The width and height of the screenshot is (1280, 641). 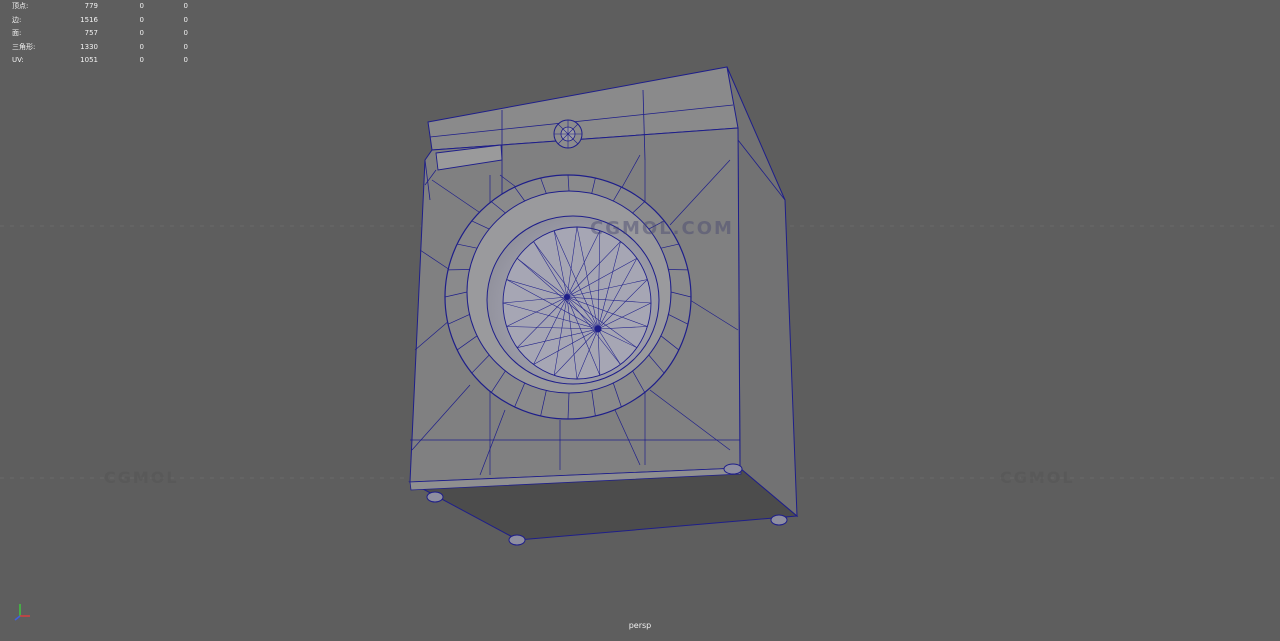 I want to click on watermark-left: CGMOL, so click(x=141, y=477).